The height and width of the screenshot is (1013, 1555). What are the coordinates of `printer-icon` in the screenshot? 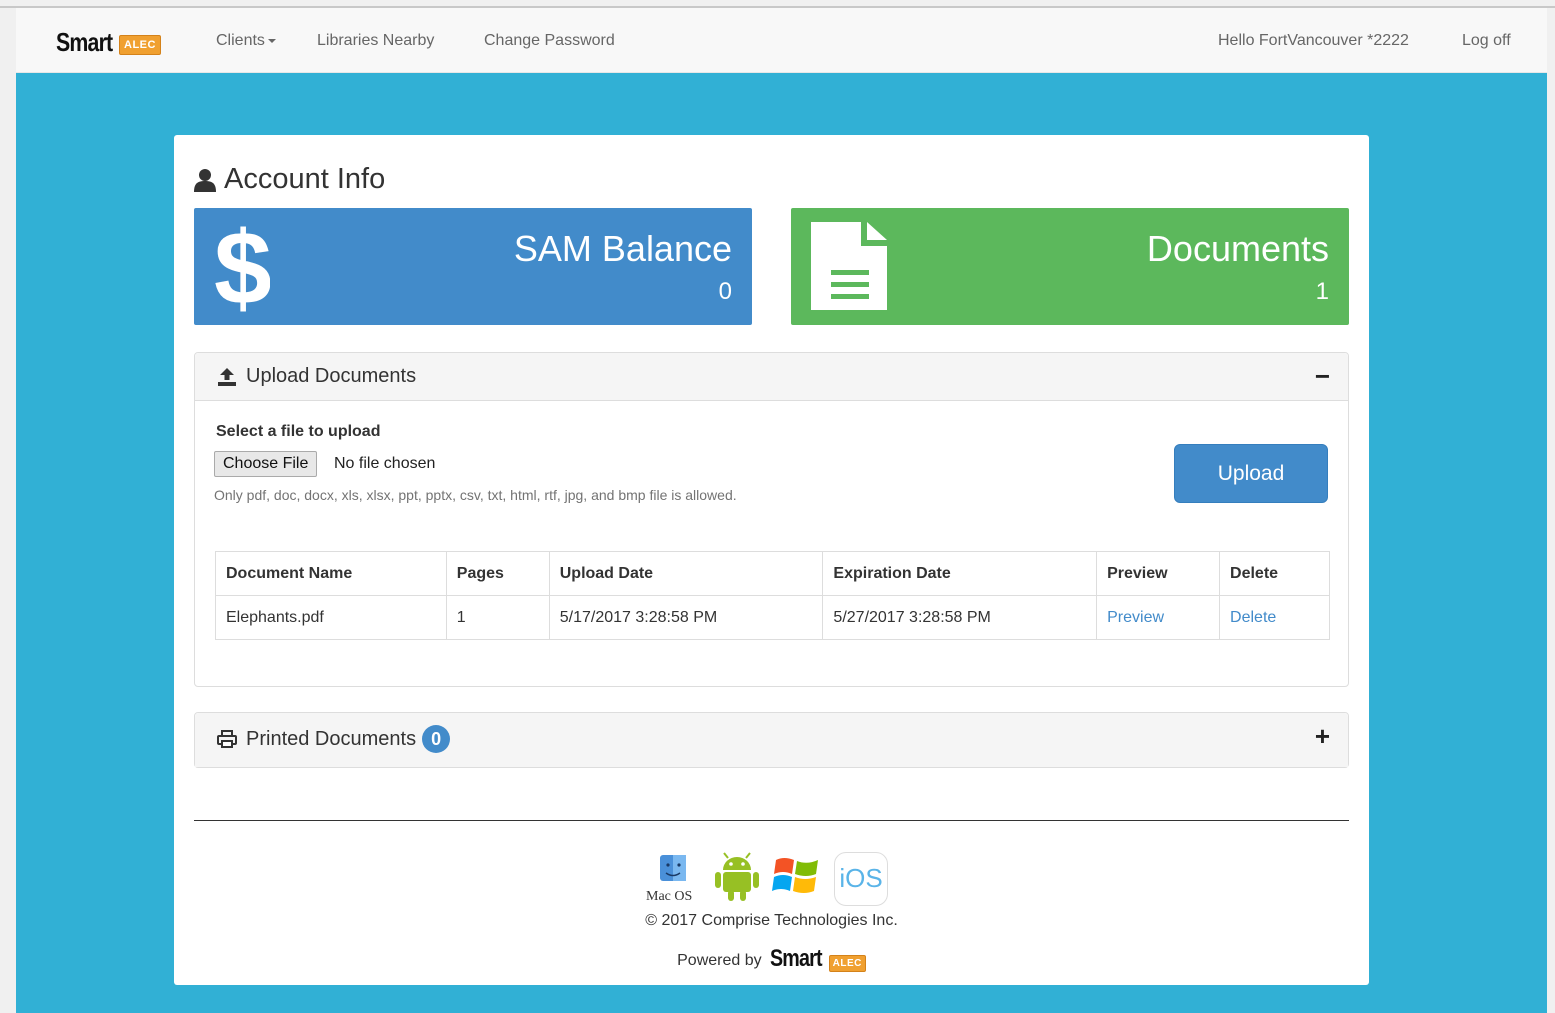 It's located at (227, 739).